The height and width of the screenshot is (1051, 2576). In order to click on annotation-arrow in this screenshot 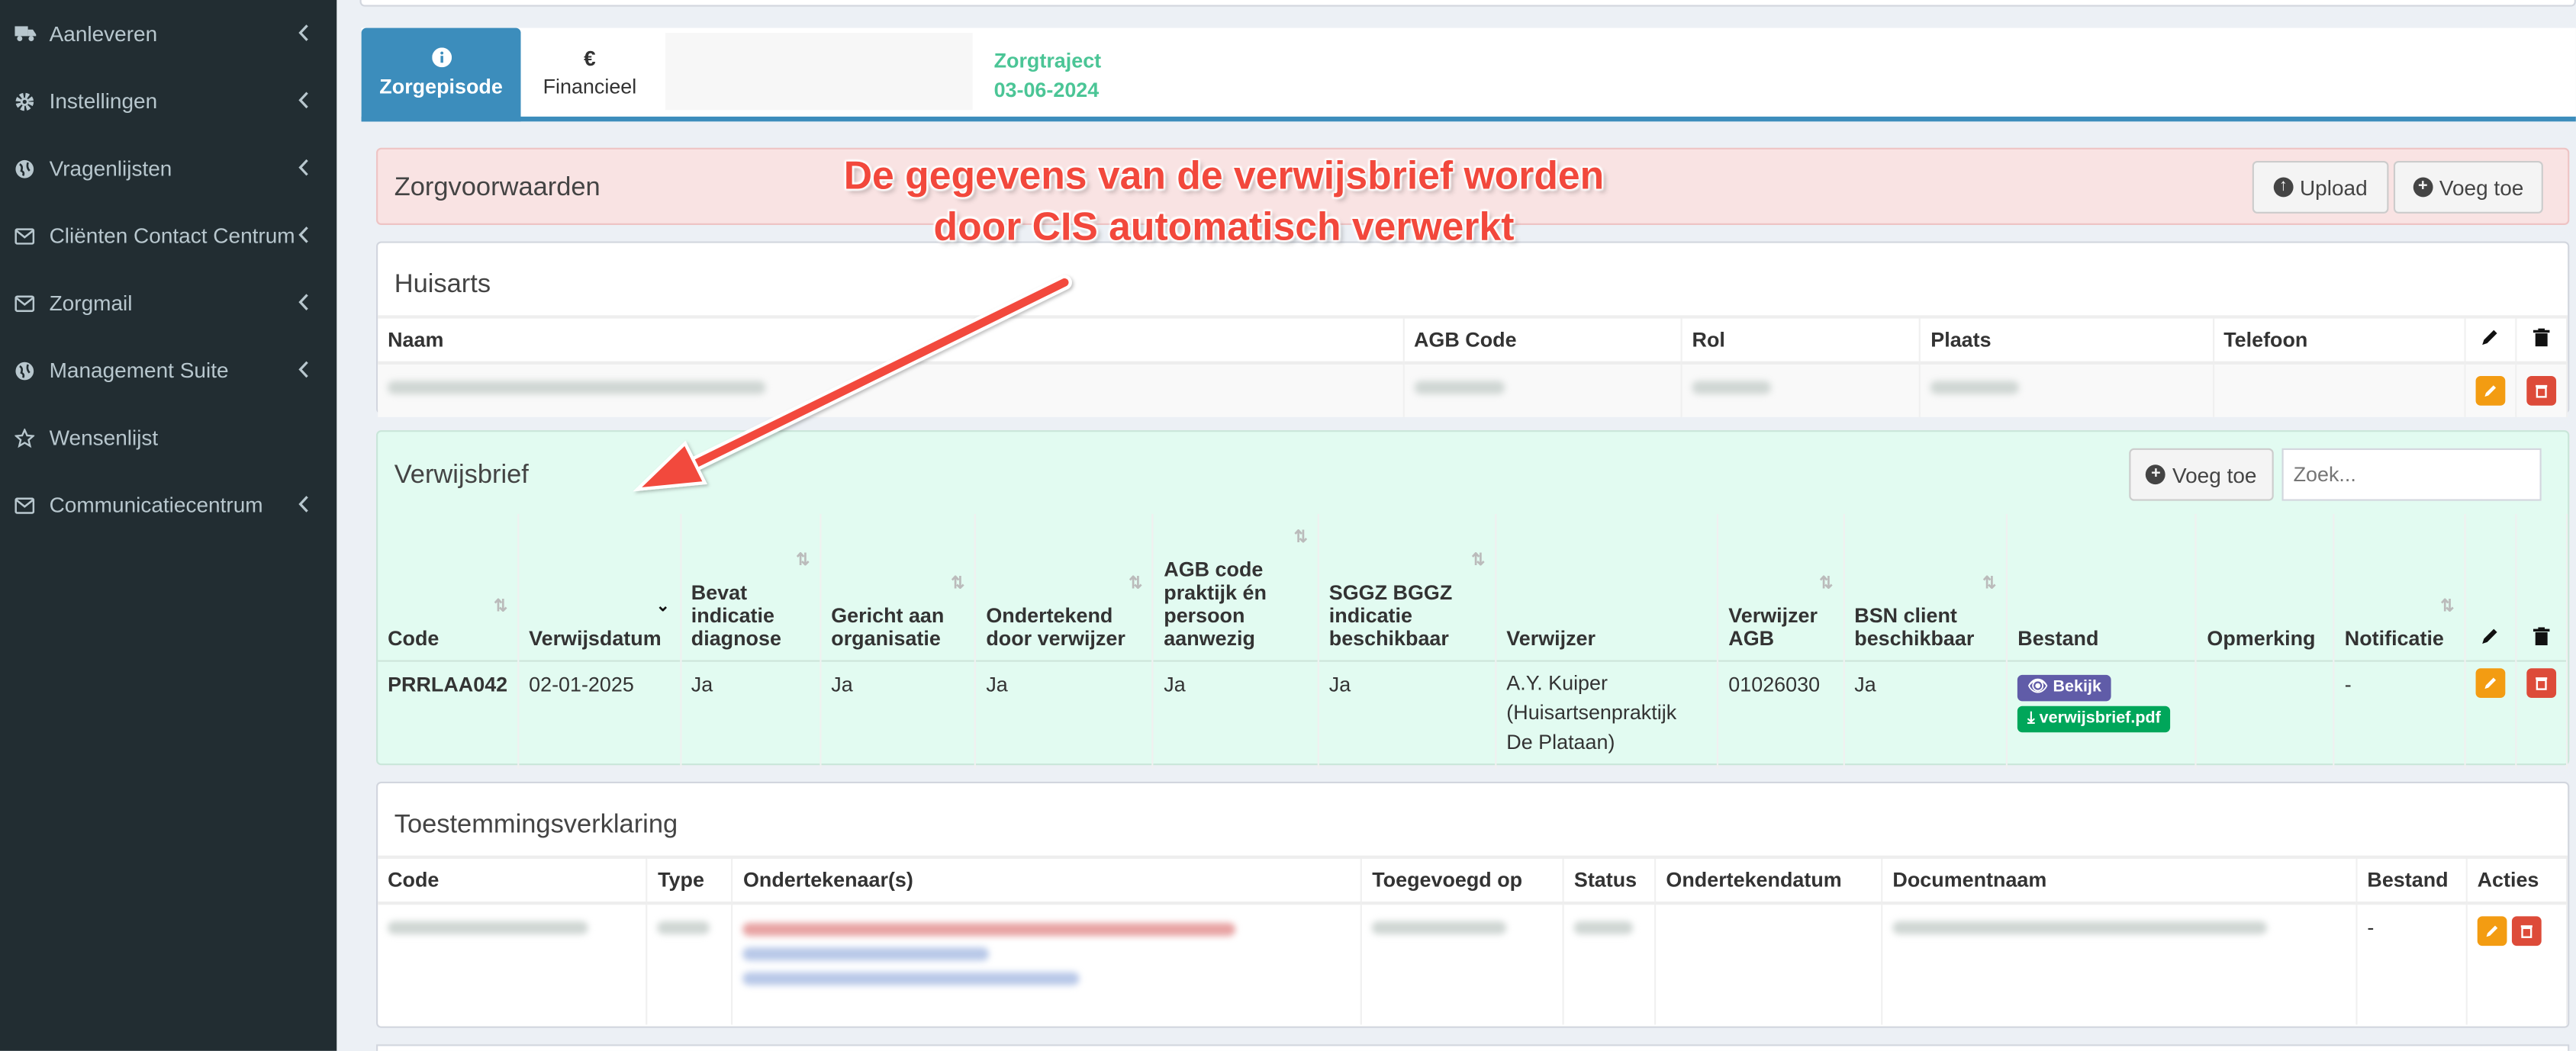, I will do `click(852, 383)`.